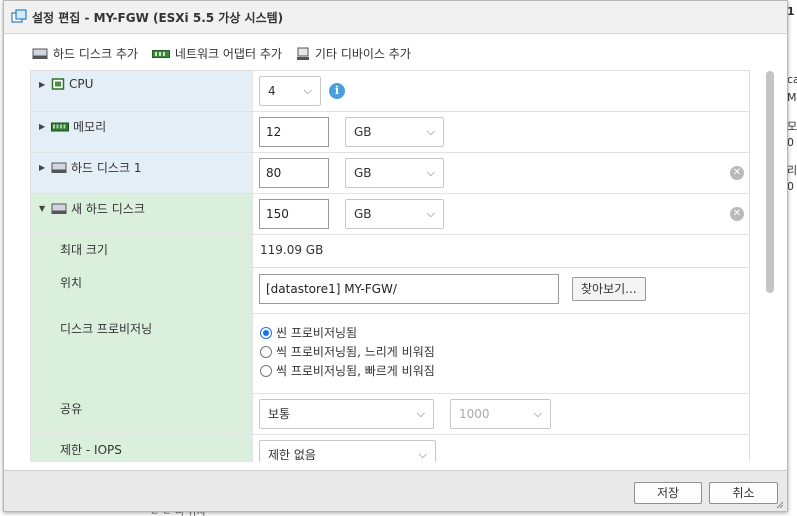 This screenshot has width=797, height=516. I want to click on shares-label-cell: 공유, so click(142, 414).